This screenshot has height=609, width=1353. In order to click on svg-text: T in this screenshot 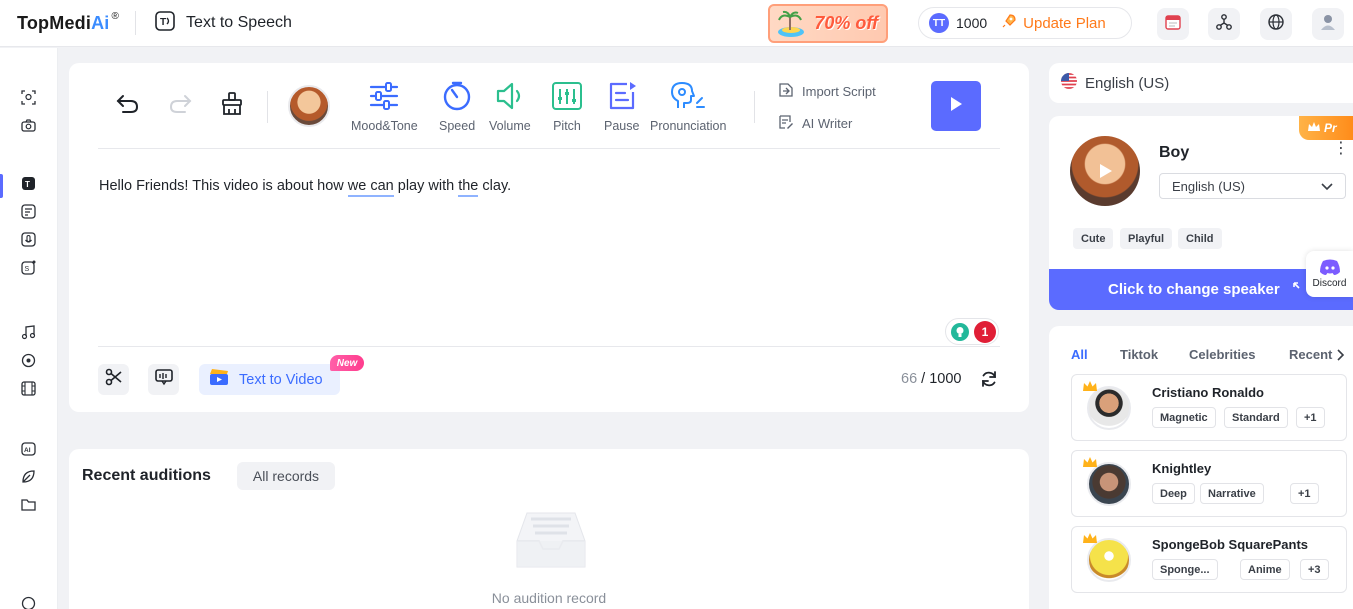, I will do `click(163, 22)`.